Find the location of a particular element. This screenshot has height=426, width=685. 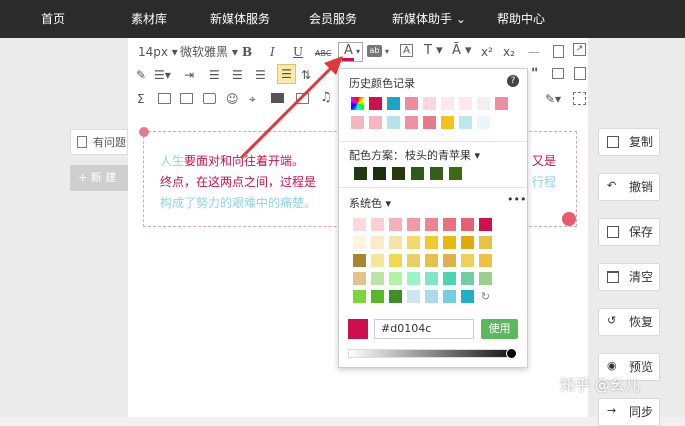

nav-materials: 素材库 is located at coordinates (149, 19).